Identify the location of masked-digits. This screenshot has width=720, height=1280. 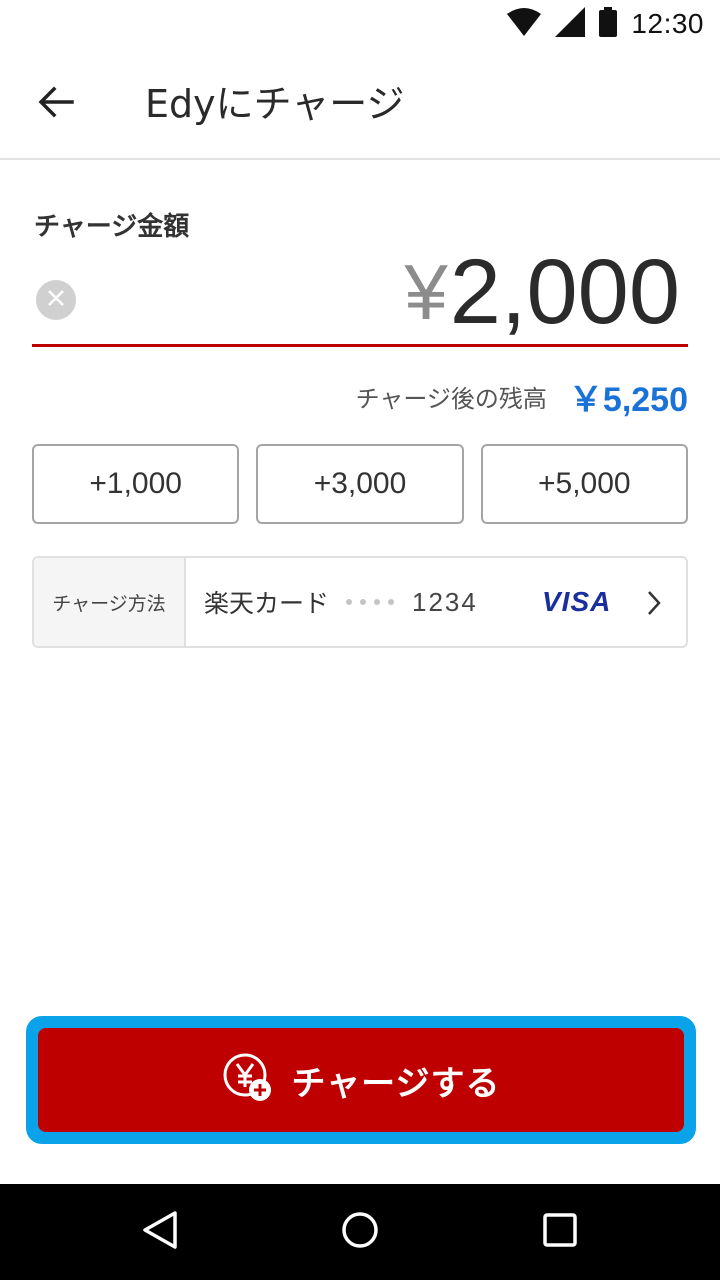
(370, 602).